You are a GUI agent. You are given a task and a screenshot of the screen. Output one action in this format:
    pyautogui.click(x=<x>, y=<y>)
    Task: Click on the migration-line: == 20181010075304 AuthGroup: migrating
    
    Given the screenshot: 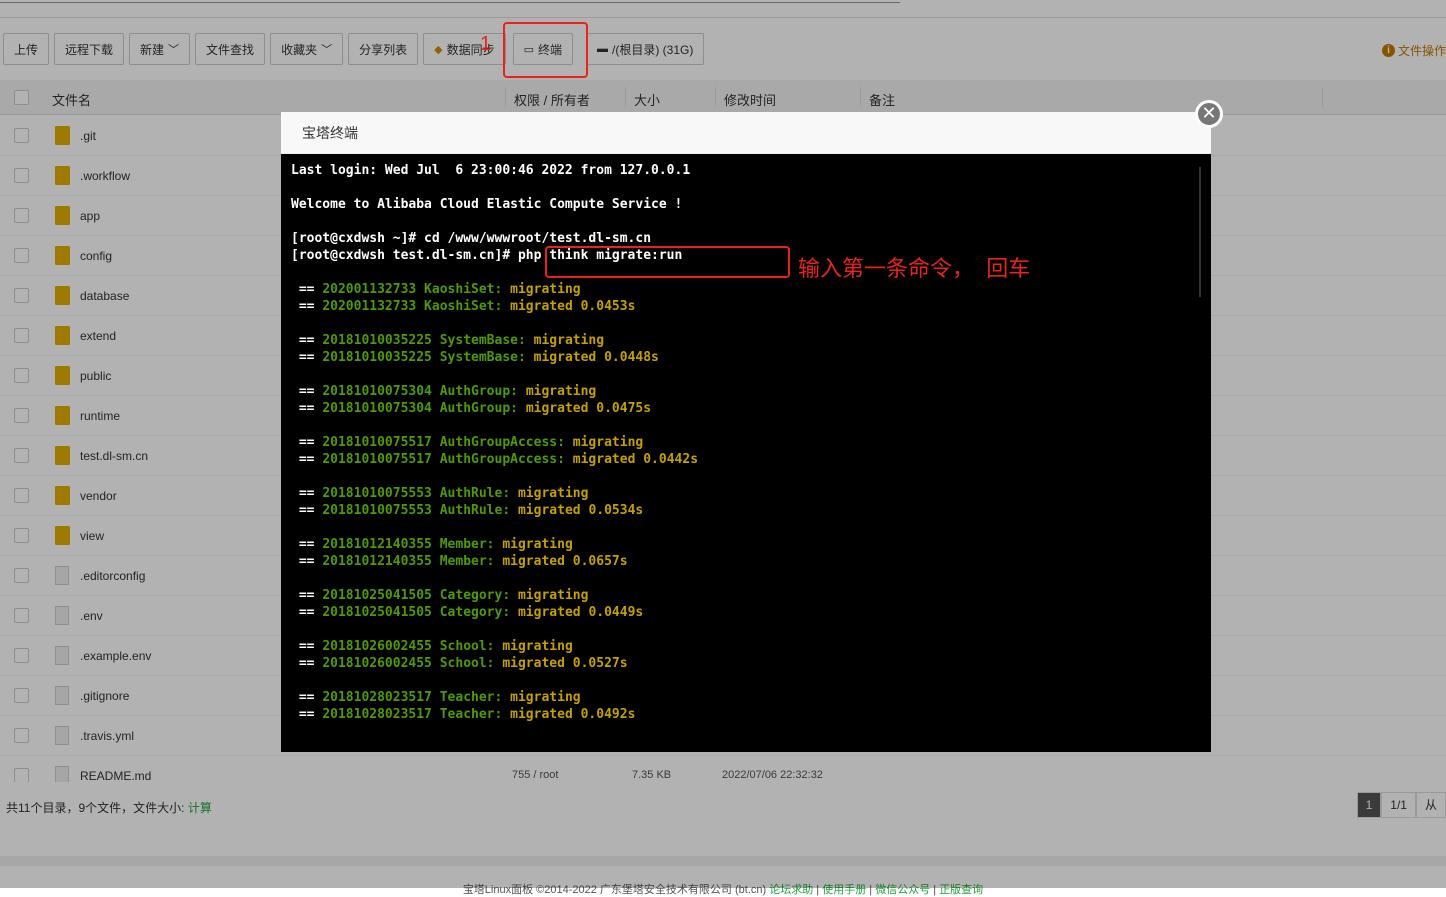 What is the action you would take?
    pyautogui.click(x=444, y=391)
    